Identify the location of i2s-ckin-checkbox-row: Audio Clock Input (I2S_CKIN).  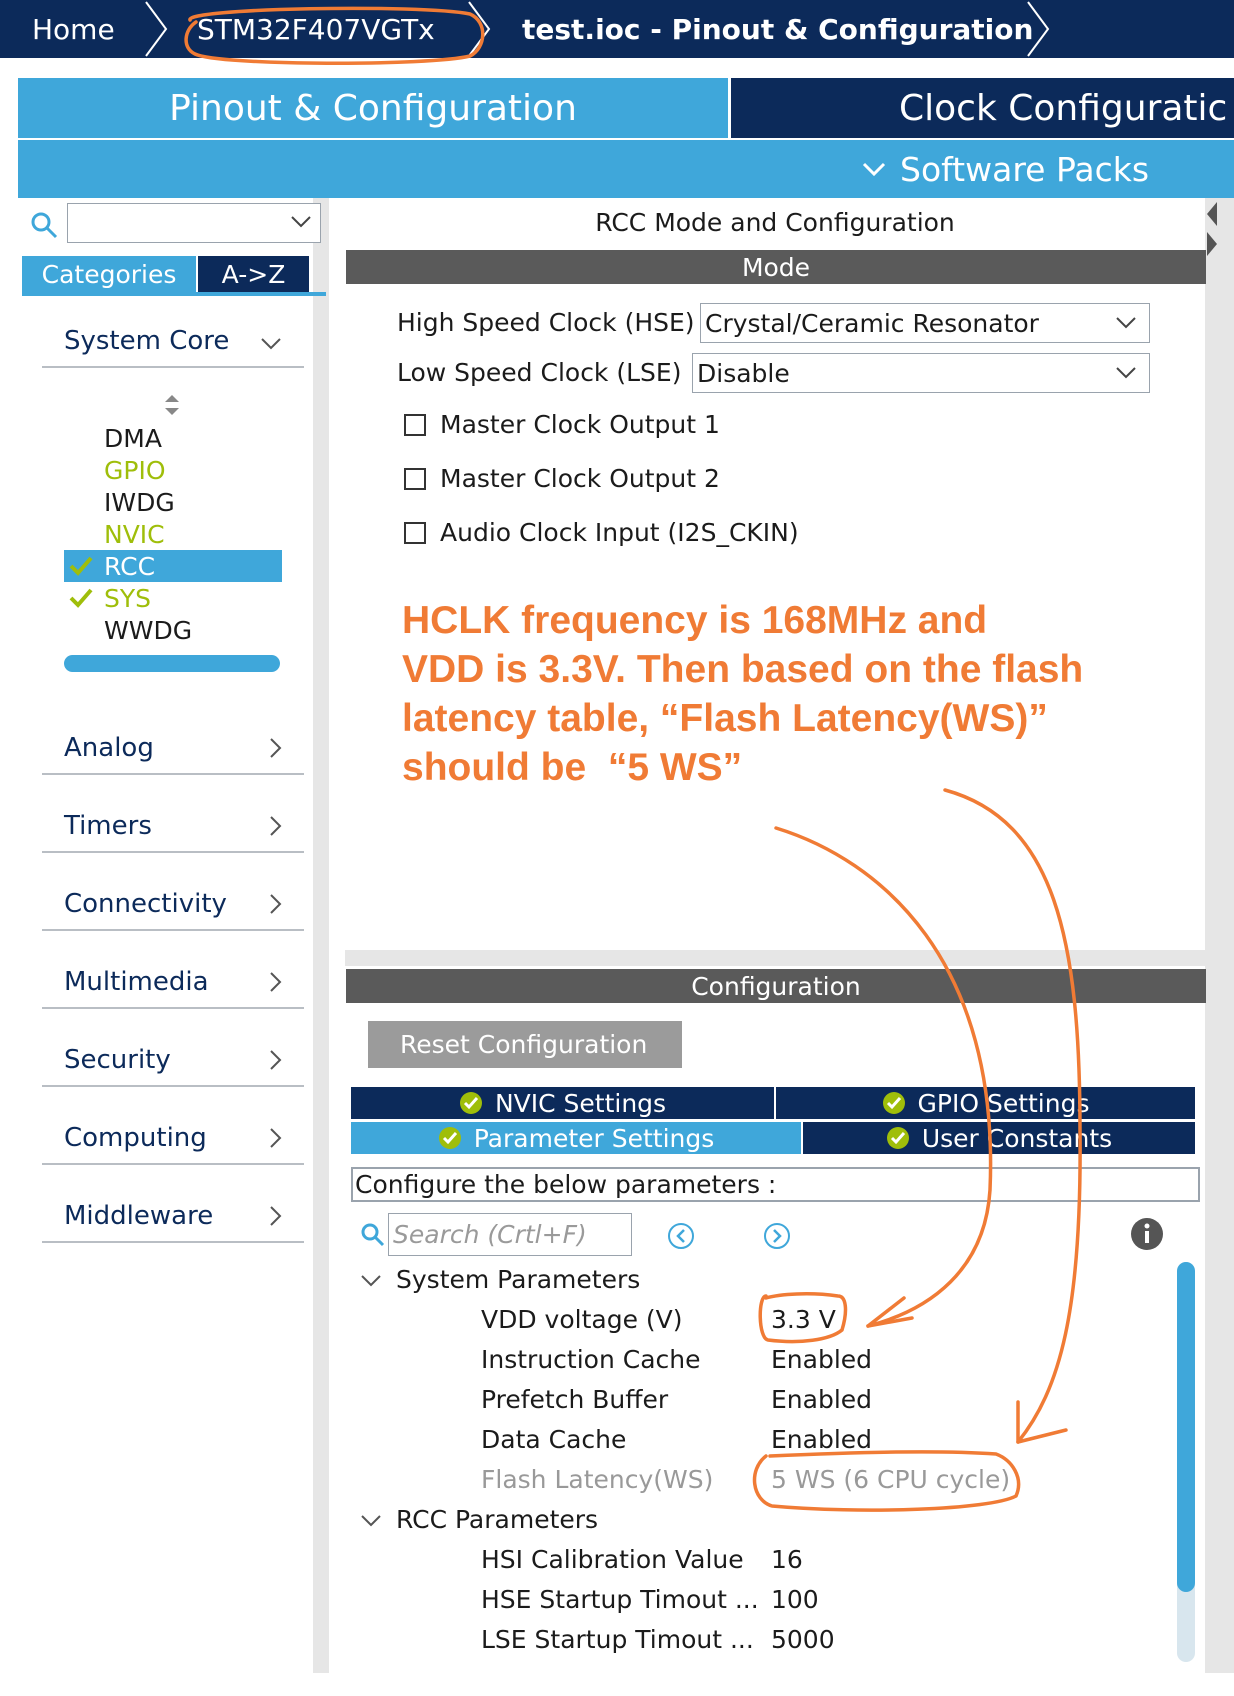
(601, 532).